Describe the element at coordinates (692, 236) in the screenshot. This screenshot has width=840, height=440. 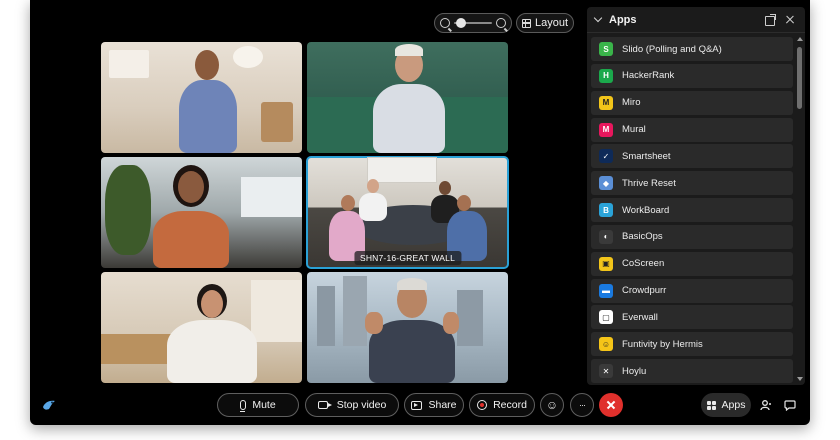
I see `app-item: ◐ BasicOps` at that location.